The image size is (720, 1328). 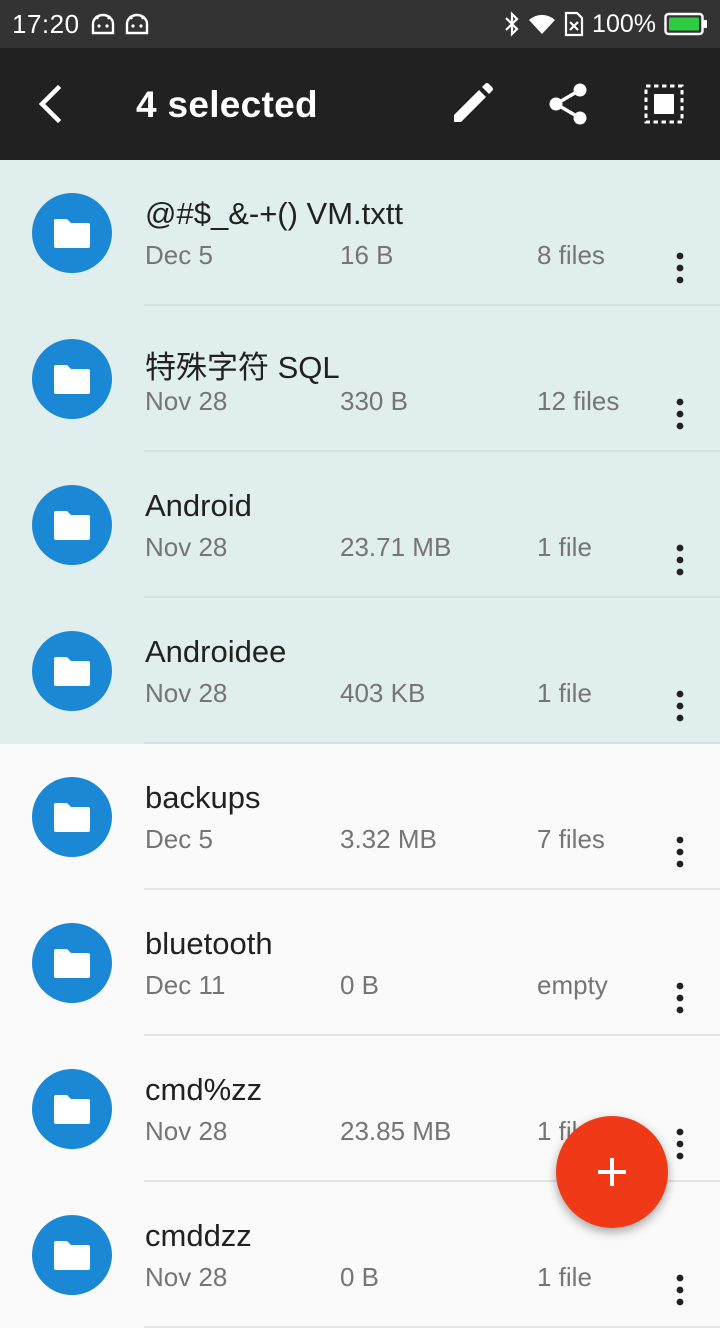 I want to click on file-size: 3.32 MB, so click(x=388, y=839).